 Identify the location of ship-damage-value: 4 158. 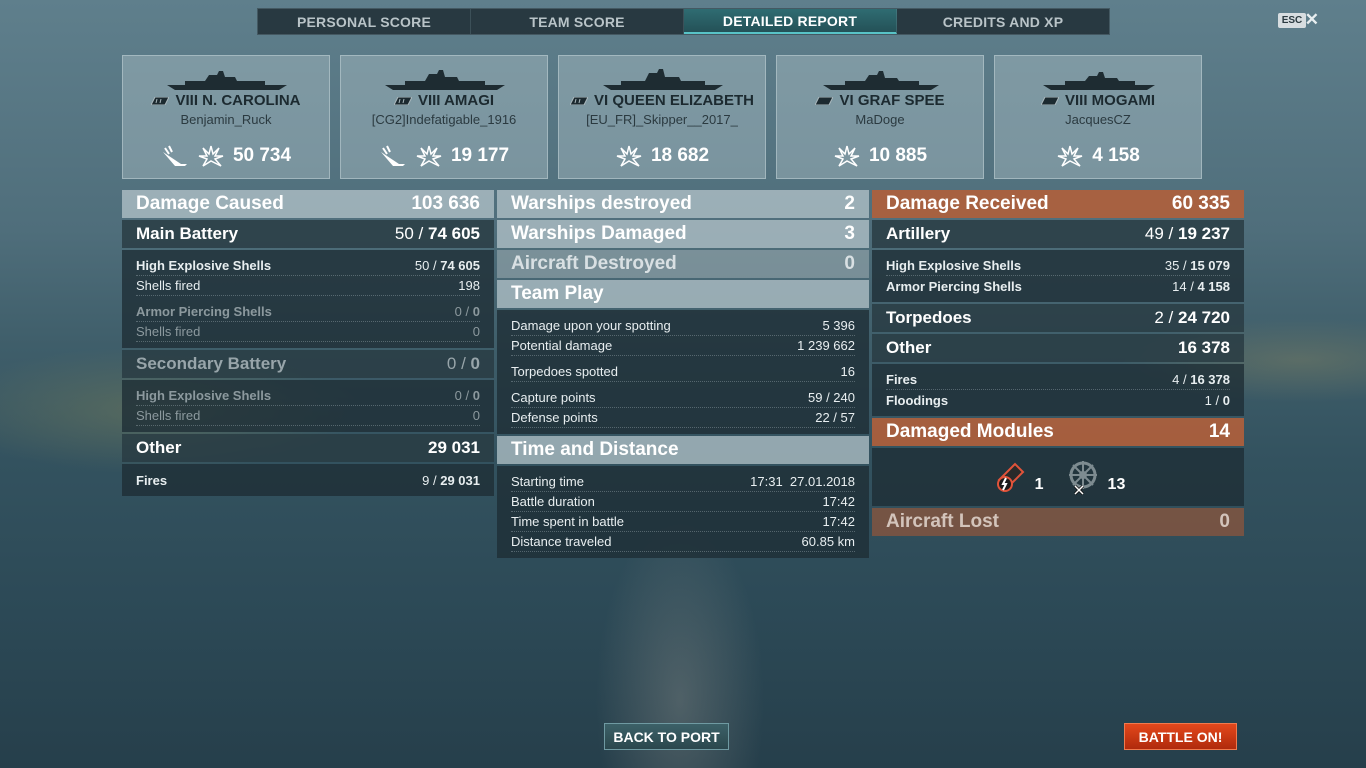
(1116, 155).